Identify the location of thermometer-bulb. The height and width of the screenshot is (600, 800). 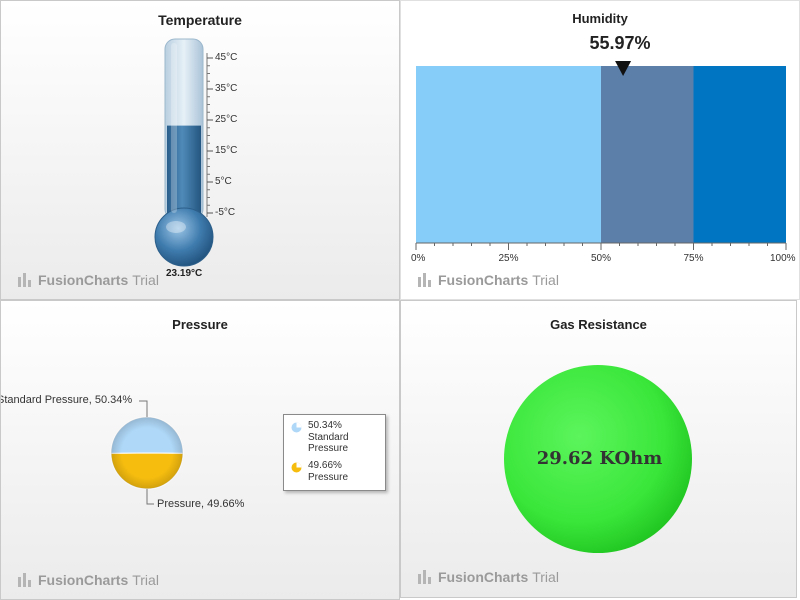
(184, 237).